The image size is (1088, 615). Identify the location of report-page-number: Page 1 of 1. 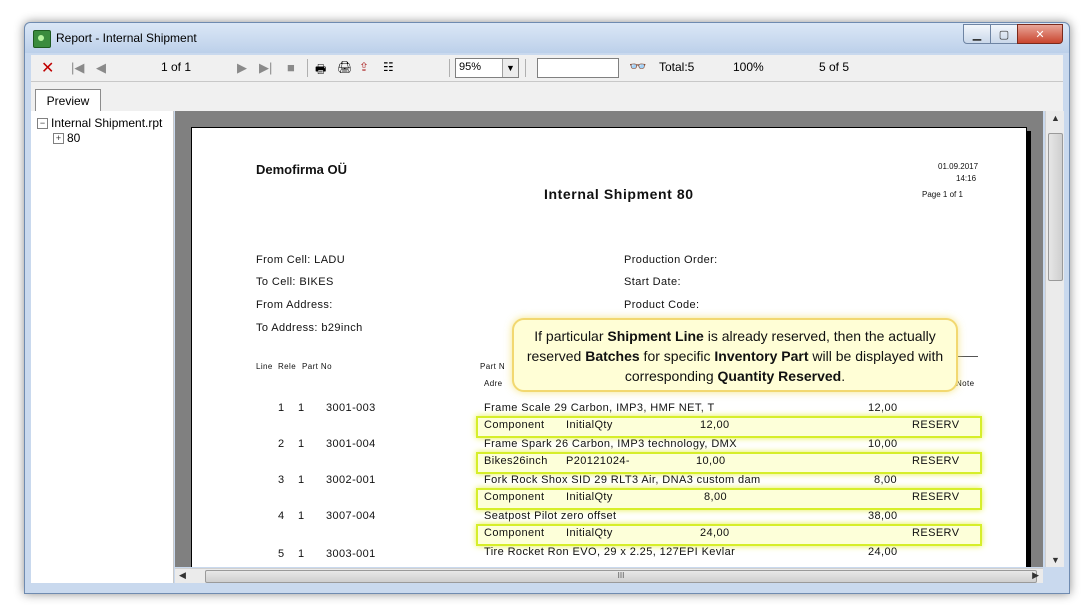
(942, 194).